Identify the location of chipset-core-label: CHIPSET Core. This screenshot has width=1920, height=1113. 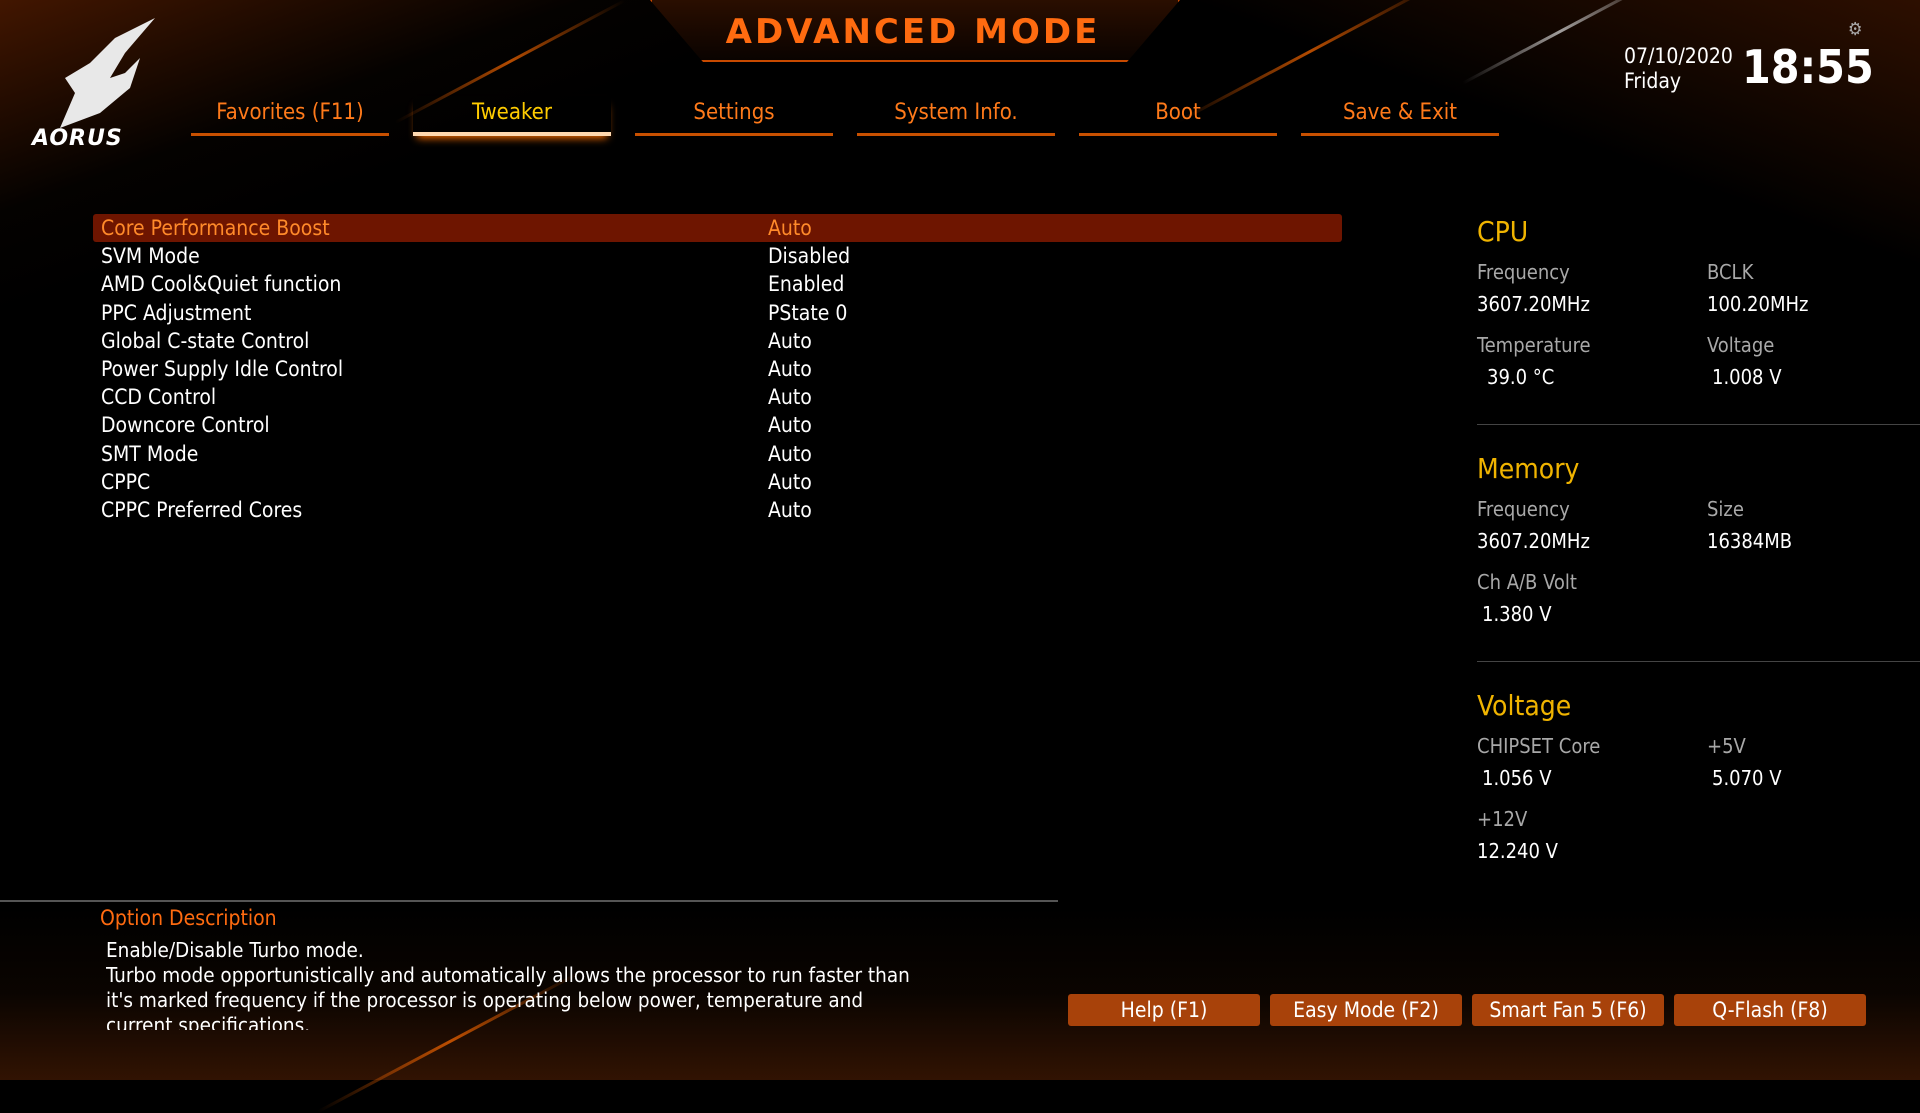
(1539, 746).